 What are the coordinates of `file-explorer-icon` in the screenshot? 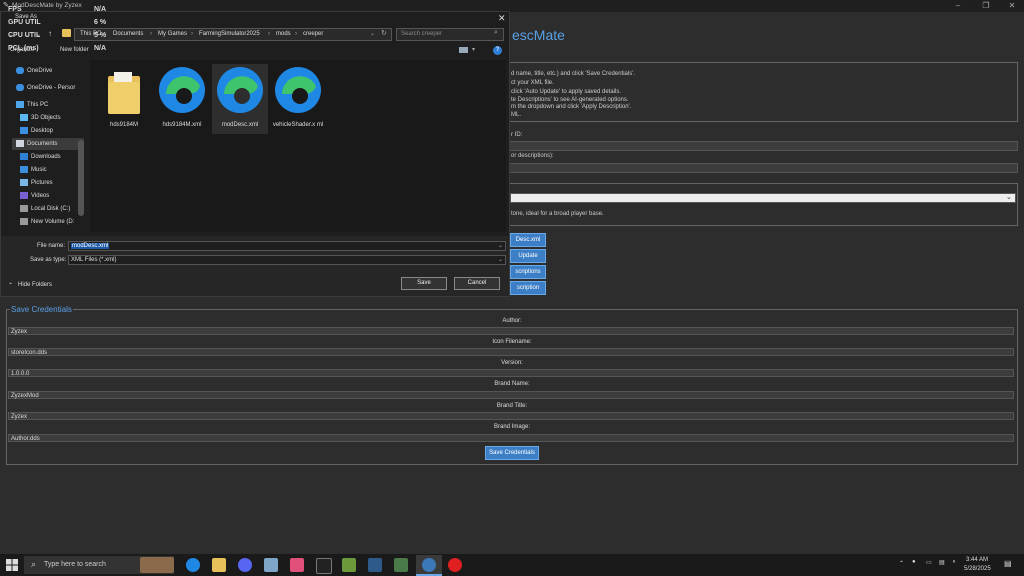 It's located at (219, 565).